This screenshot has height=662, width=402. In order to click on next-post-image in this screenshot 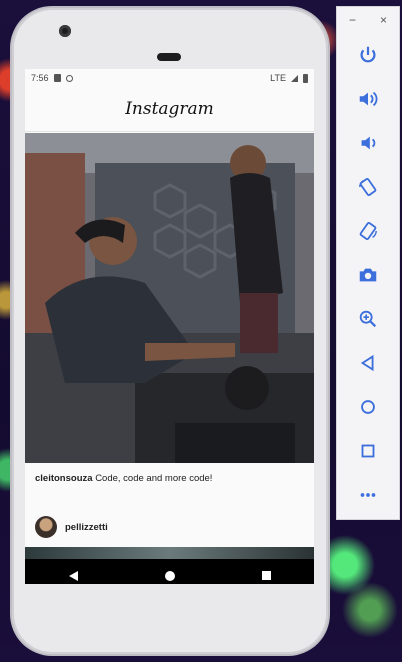, I will do `click(169, 553)`.